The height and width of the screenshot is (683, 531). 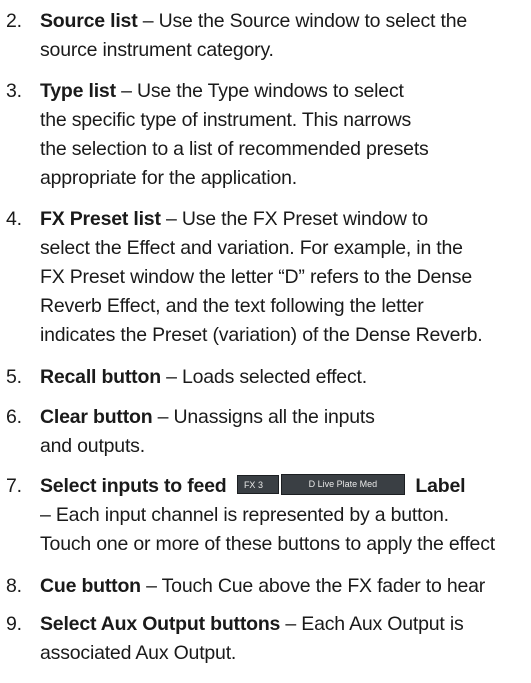 I want to click on item-text: – Use the FX Preset window to, so click(x=294, y=219).